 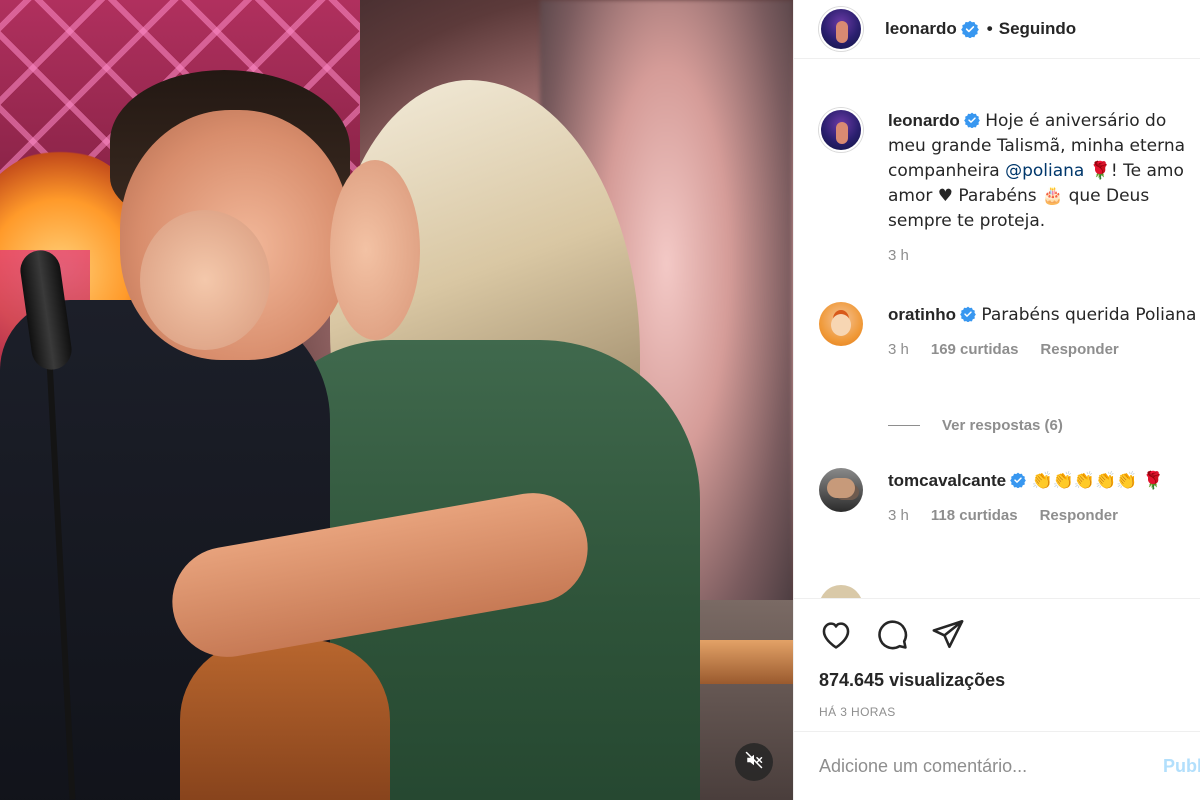 I want to click on post-header: leonardo • Seguindo, so click(x=997, y=29).